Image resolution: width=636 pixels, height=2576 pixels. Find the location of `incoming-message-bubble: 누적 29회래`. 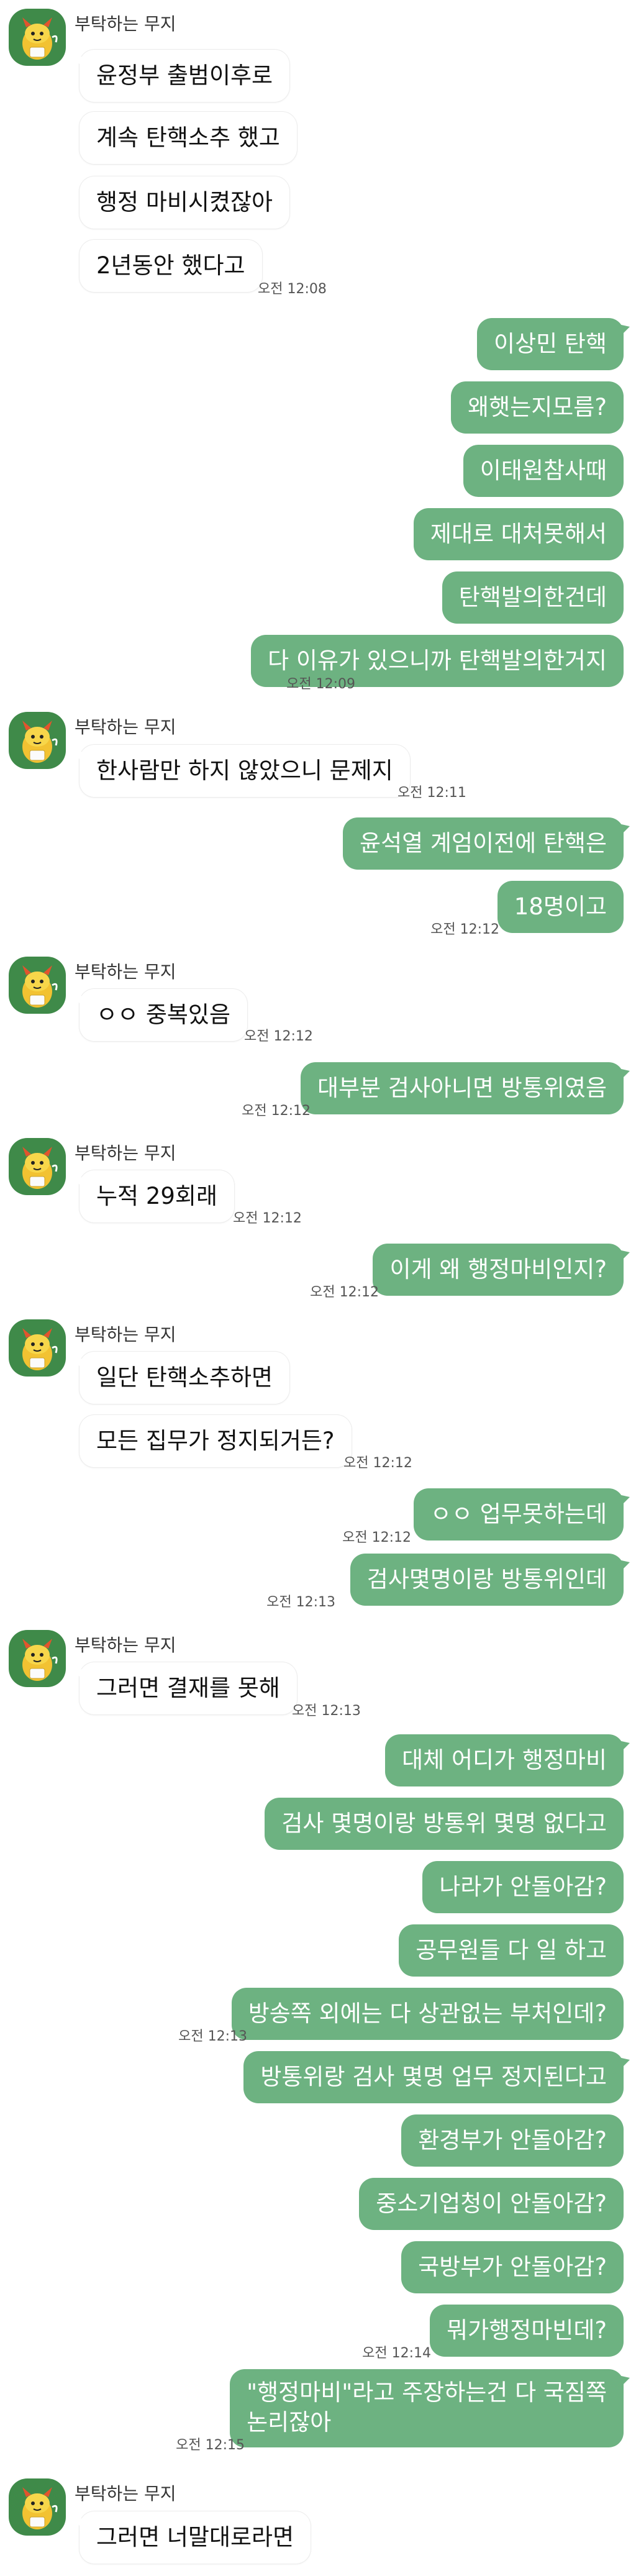

incoming-message-bubble: 누적 29회래 is located at coordinates (157, 1196).